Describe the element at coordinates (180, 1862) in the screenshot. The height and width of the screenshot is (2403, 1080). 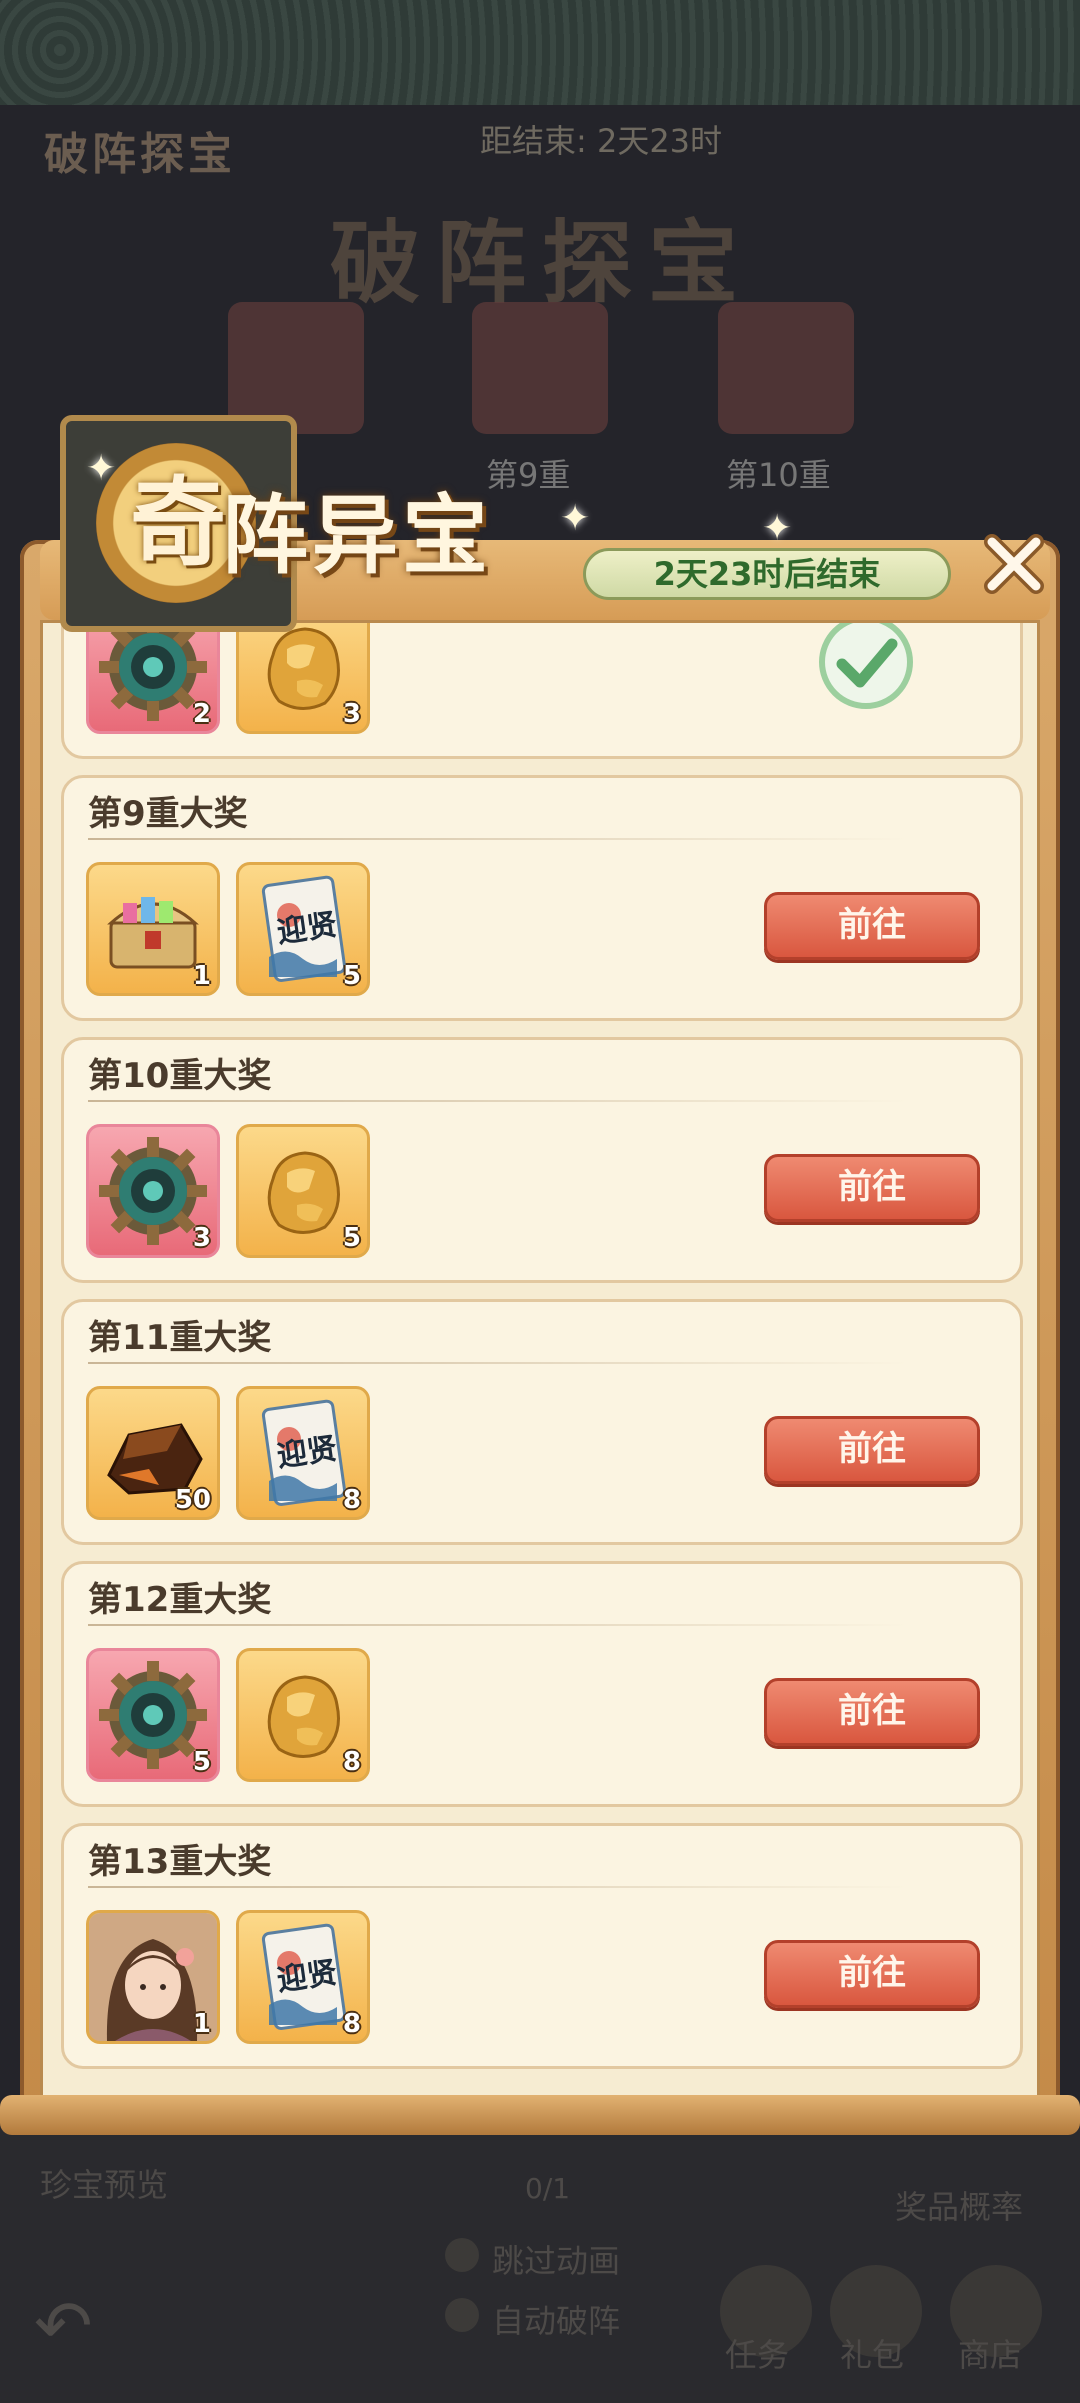
I see `reward-row-title: 第13重大奖` at that location.